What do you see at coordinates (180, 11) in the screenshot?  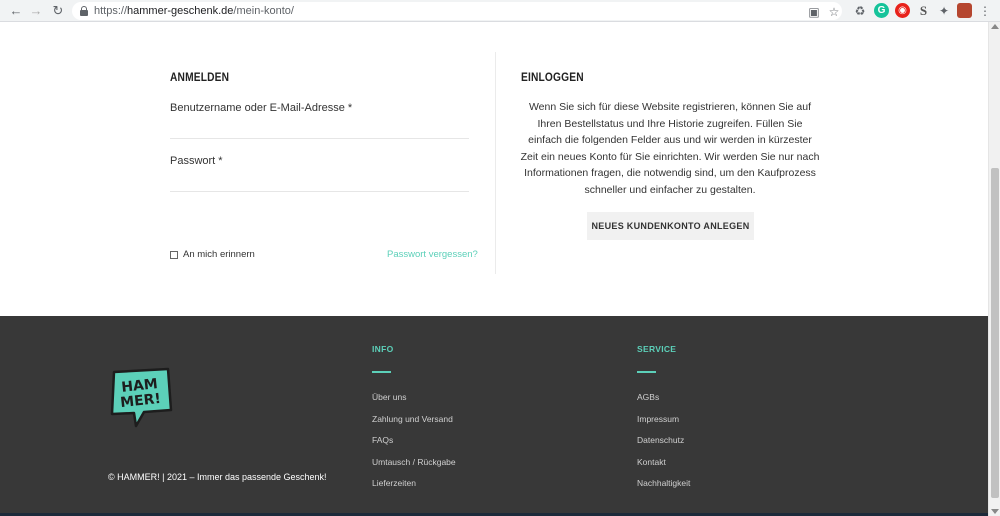 I see `url-host: hammer-geschenk.de` at bounding box center [180, 11].